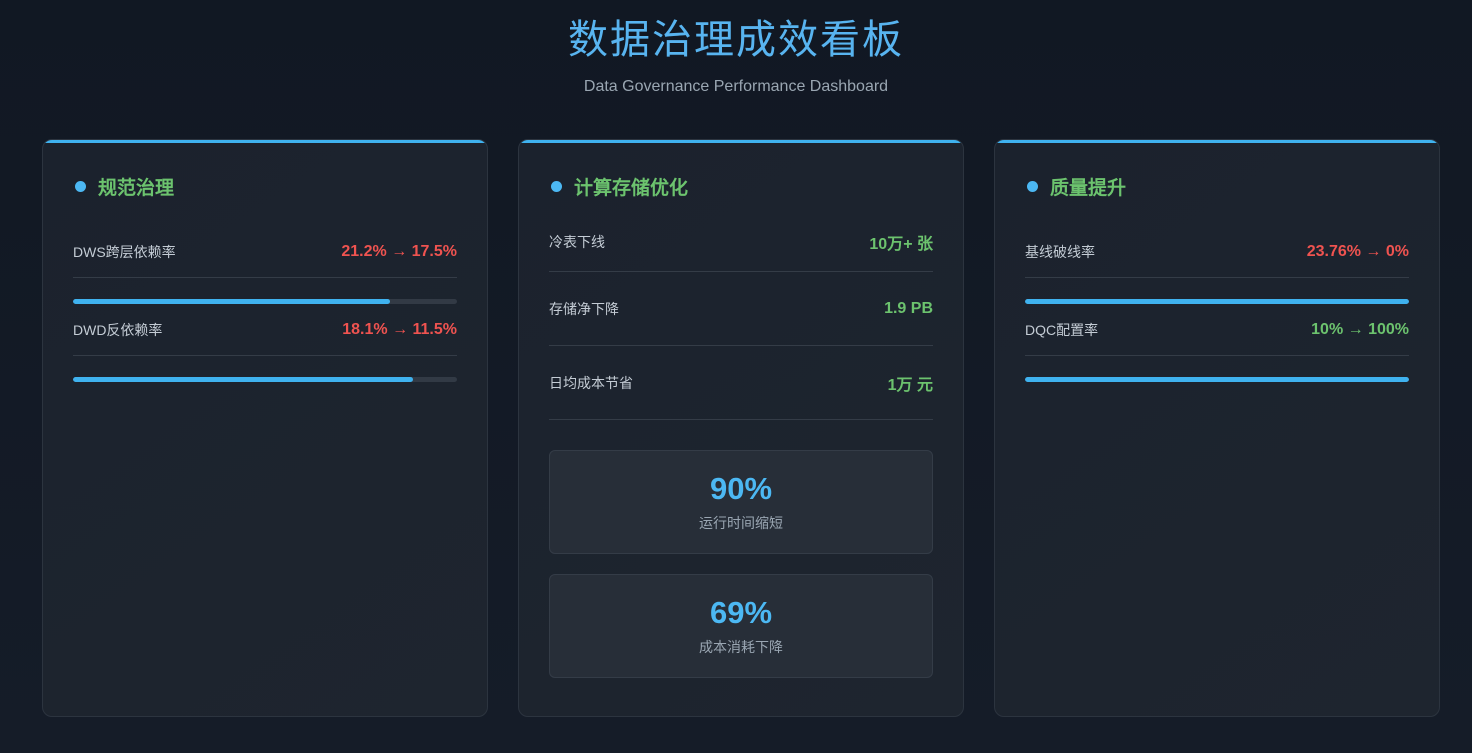 The height and width of the screenshot is (753, 1472). What do you see at coordinates (631, 187) in the screenshot?
I see `card-title-text: 计算存储优化` at bounding box center [631, 187].